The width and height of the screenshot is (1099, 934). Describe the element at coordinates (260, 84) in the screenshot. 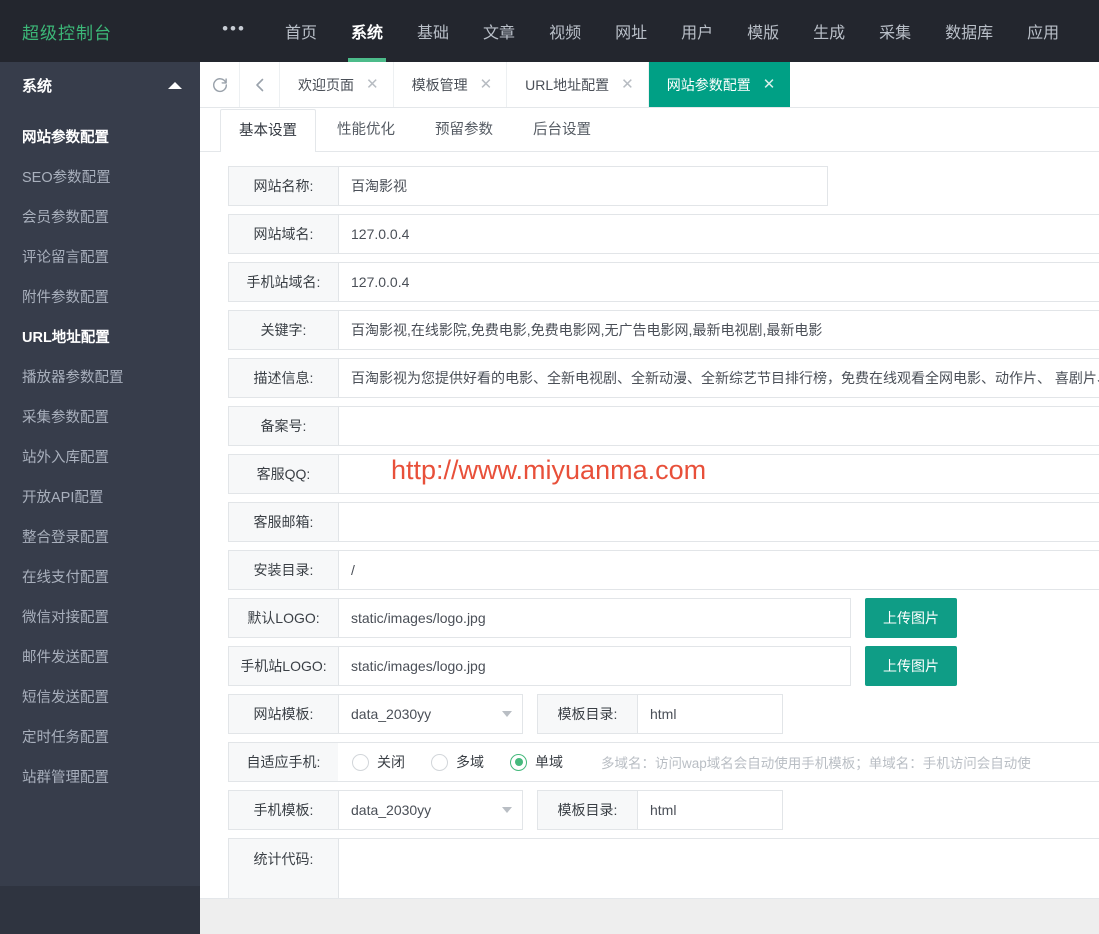

I see `back-chevron-icon` at that location.